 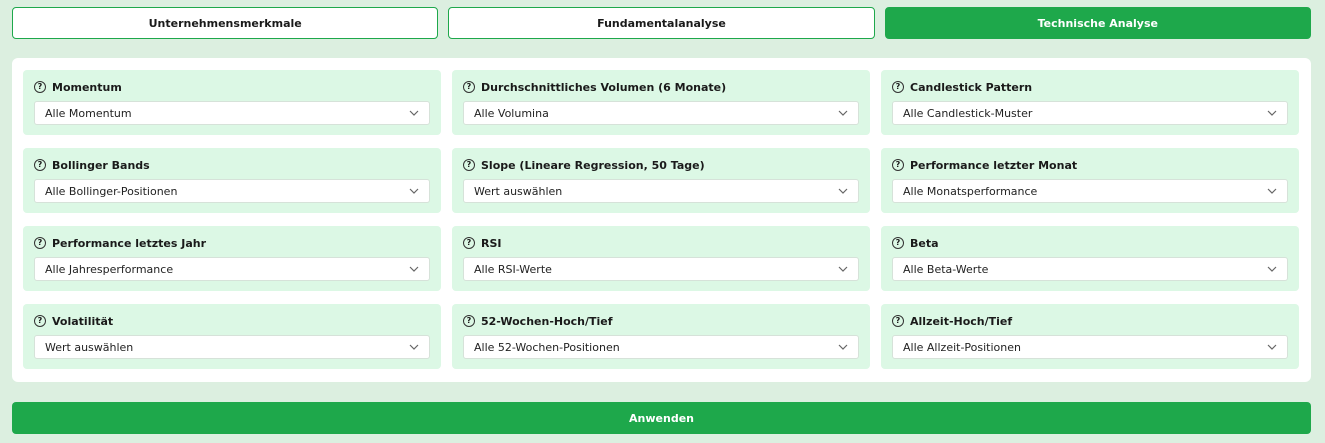 I want to click on filter-header: ? Bollinger Bands, so click(x=92, y=165).